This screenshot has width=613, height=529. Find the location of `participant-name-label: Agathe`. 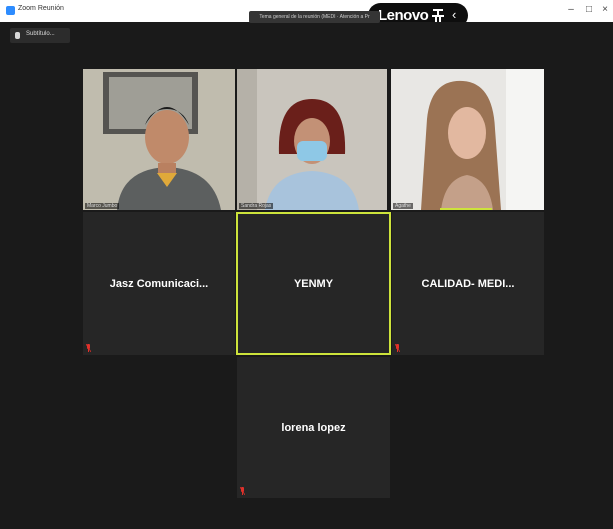

participant-name-label: Agathe is located at coordinates (403, 206).